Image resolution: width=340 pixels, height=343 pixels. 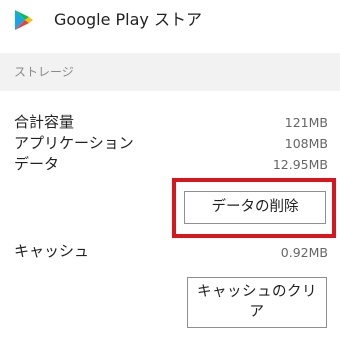 What do you see at coordinates (257, 302) in the screenshot?
I see `clear-cache-button: キャッシュのクリア` at bounding box center [257, 302].